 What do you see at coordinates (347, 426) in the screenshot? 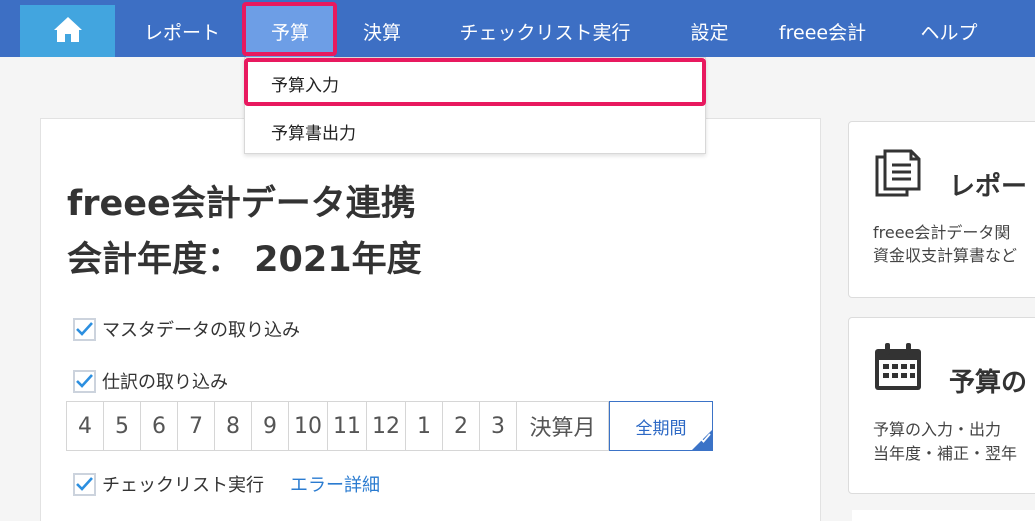
I see `month-button: 11` at bounding box center [347, 426].